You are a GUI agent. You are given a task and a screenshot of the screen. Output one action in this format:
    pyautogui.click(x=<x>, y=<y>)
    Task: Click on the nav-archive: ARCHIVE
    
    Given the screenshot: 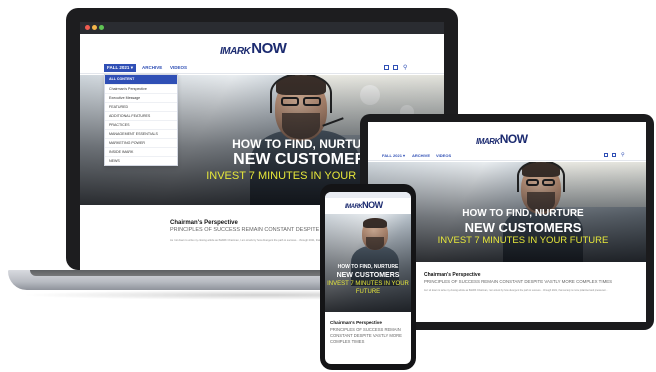 What is the action you would take?
    pyautogui.click(x=152, y=67)
    